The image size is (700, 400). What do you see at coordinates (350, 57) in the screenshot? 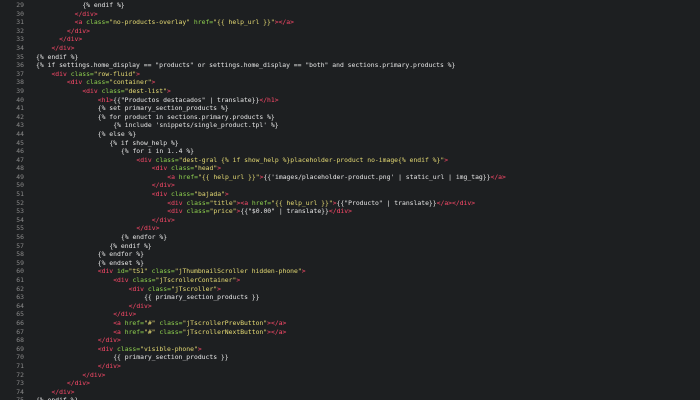
I see `code-line: 35 {% endif %}` at bounding box center [350, 57].